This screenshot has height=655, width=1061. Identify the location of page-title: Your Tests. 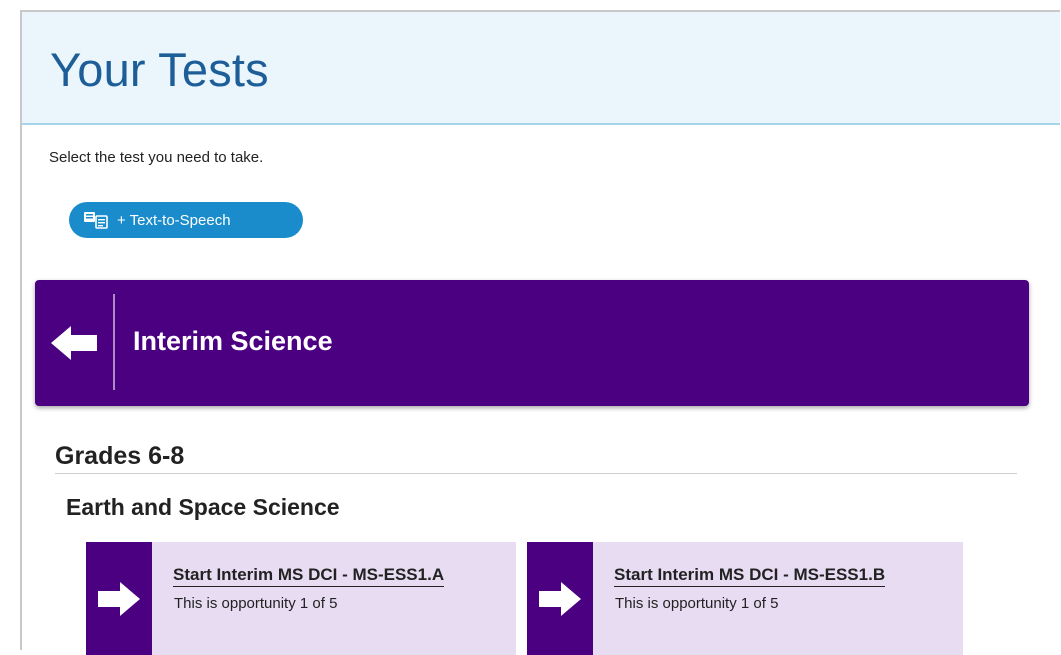
(159, 69).